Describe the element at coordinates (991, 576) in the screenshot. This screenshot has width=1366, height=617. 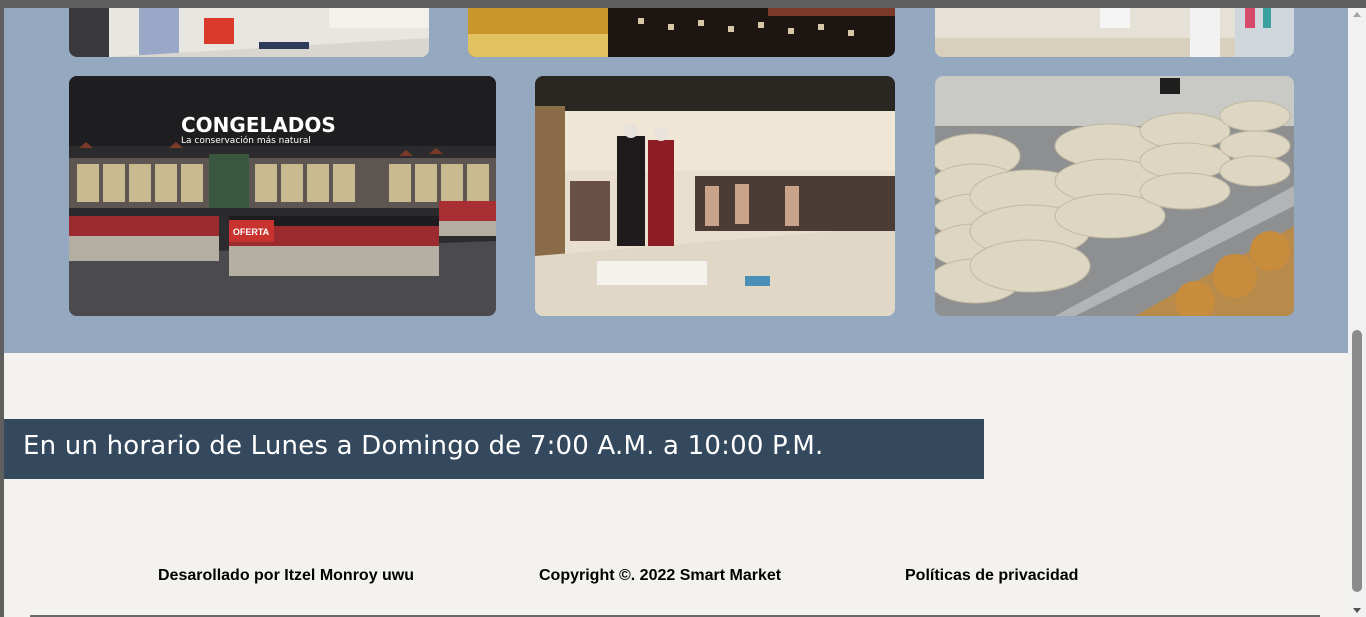
I see `privacy-policy-link: Políticas de privacidad` at that location.